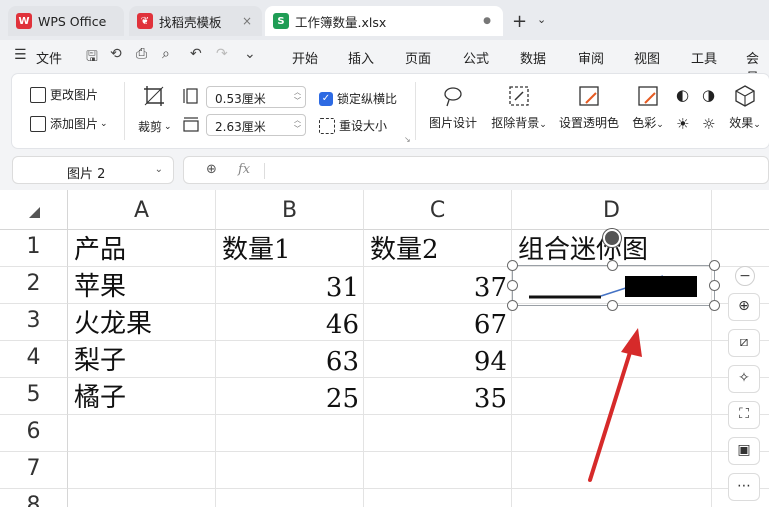 The image size is (769, 507). I want to click on annotation-arrow, so click(615, 405).